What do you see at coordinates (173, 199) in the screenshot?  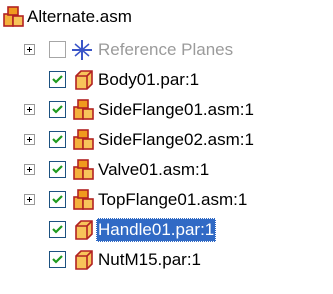 I see `tree-item-label: TopFlange01.asm:1` at bounding box center [173, 199].